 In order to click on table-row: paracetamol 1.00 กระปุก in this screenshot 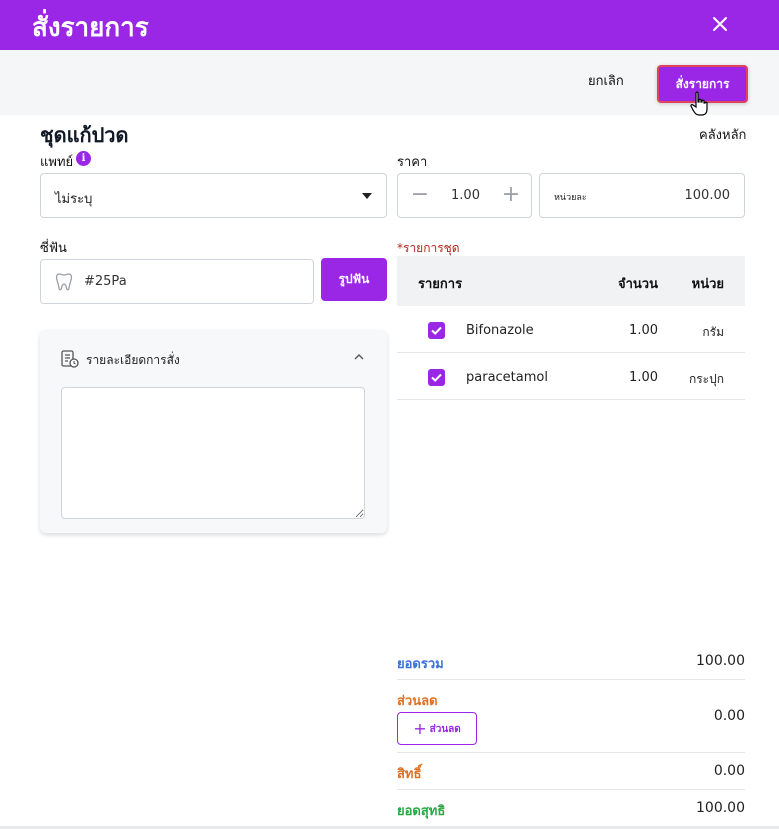, I will do `click(571, 376)`.